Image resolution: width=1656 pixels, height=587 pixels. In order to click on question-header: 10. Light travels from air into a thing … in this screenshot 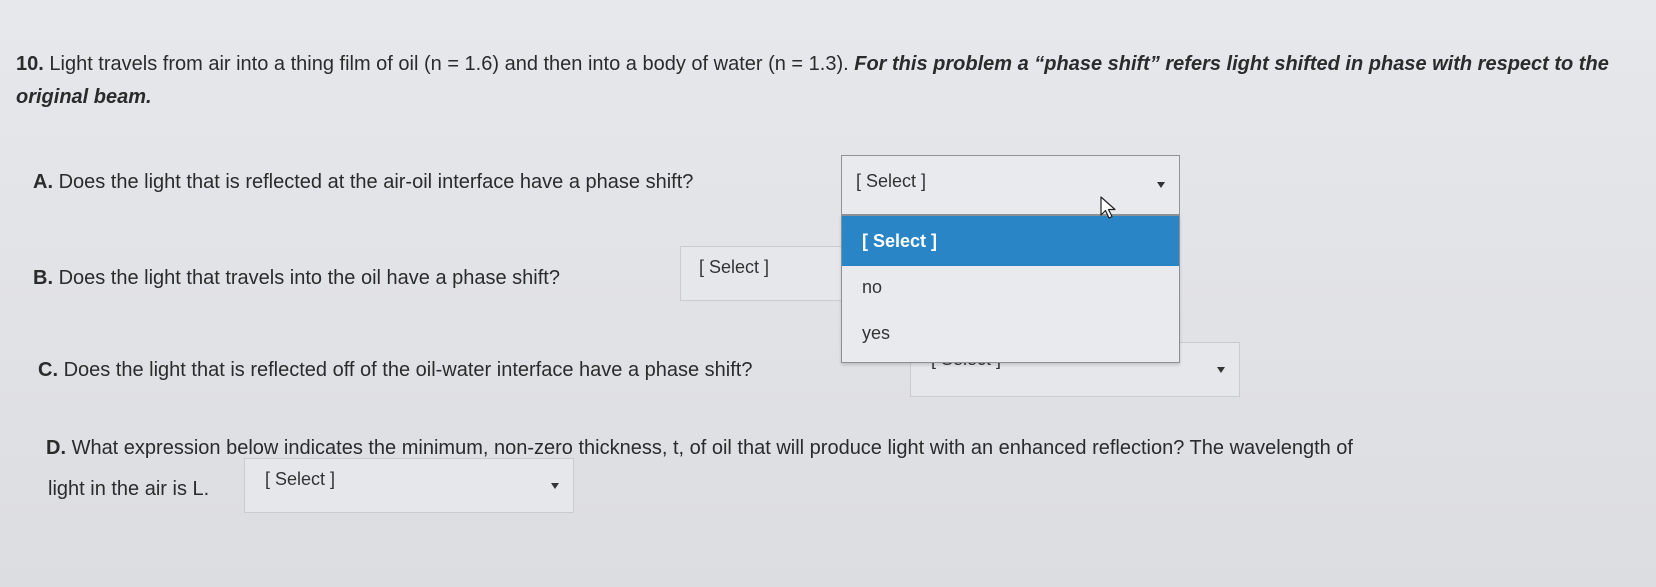, I will do `click(821, 81)`.